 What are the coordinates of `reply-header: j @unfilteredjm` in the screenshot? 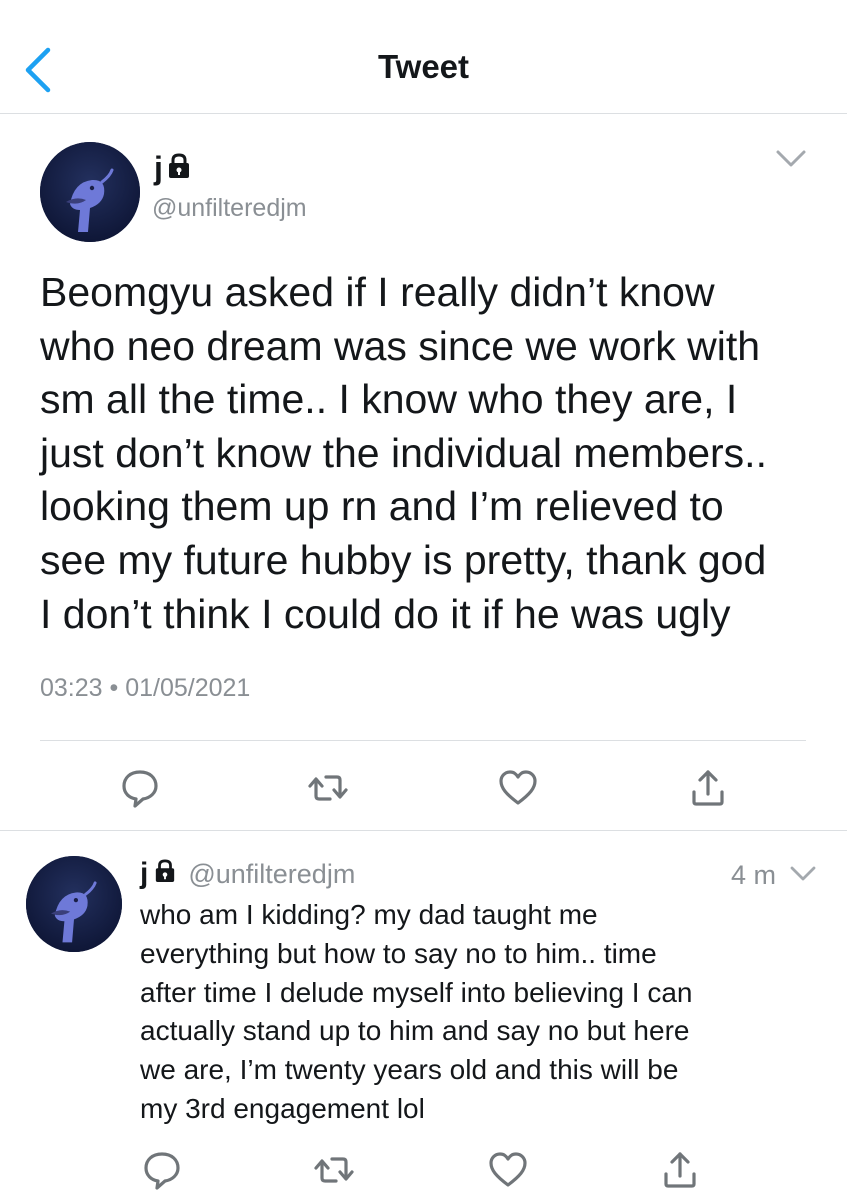 It's located at (247, 874).